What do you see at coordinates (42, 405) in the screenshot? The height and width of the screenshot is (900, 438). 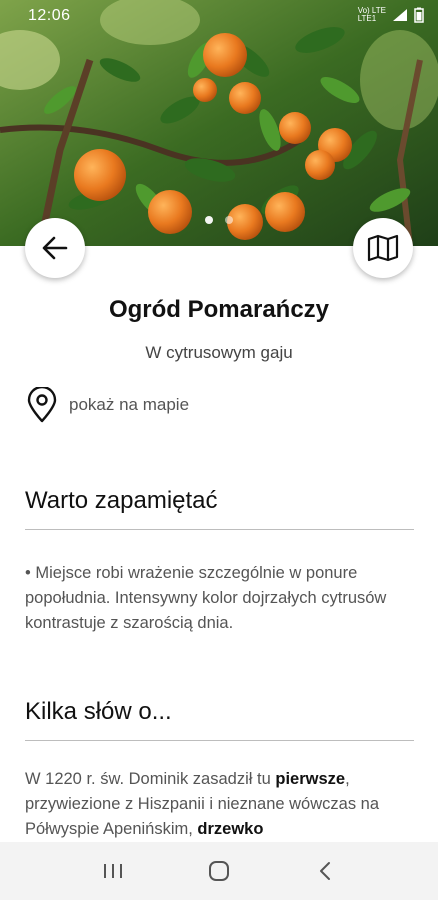 I see `location-pin-icon` at bounding box center [42, 405].